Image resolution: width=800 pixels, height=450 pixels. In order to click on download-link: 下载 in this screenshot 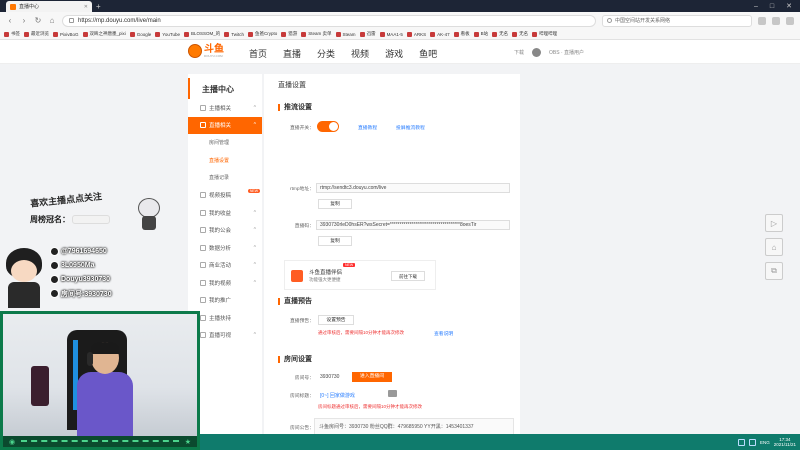, I will do `click(519, 52)`.